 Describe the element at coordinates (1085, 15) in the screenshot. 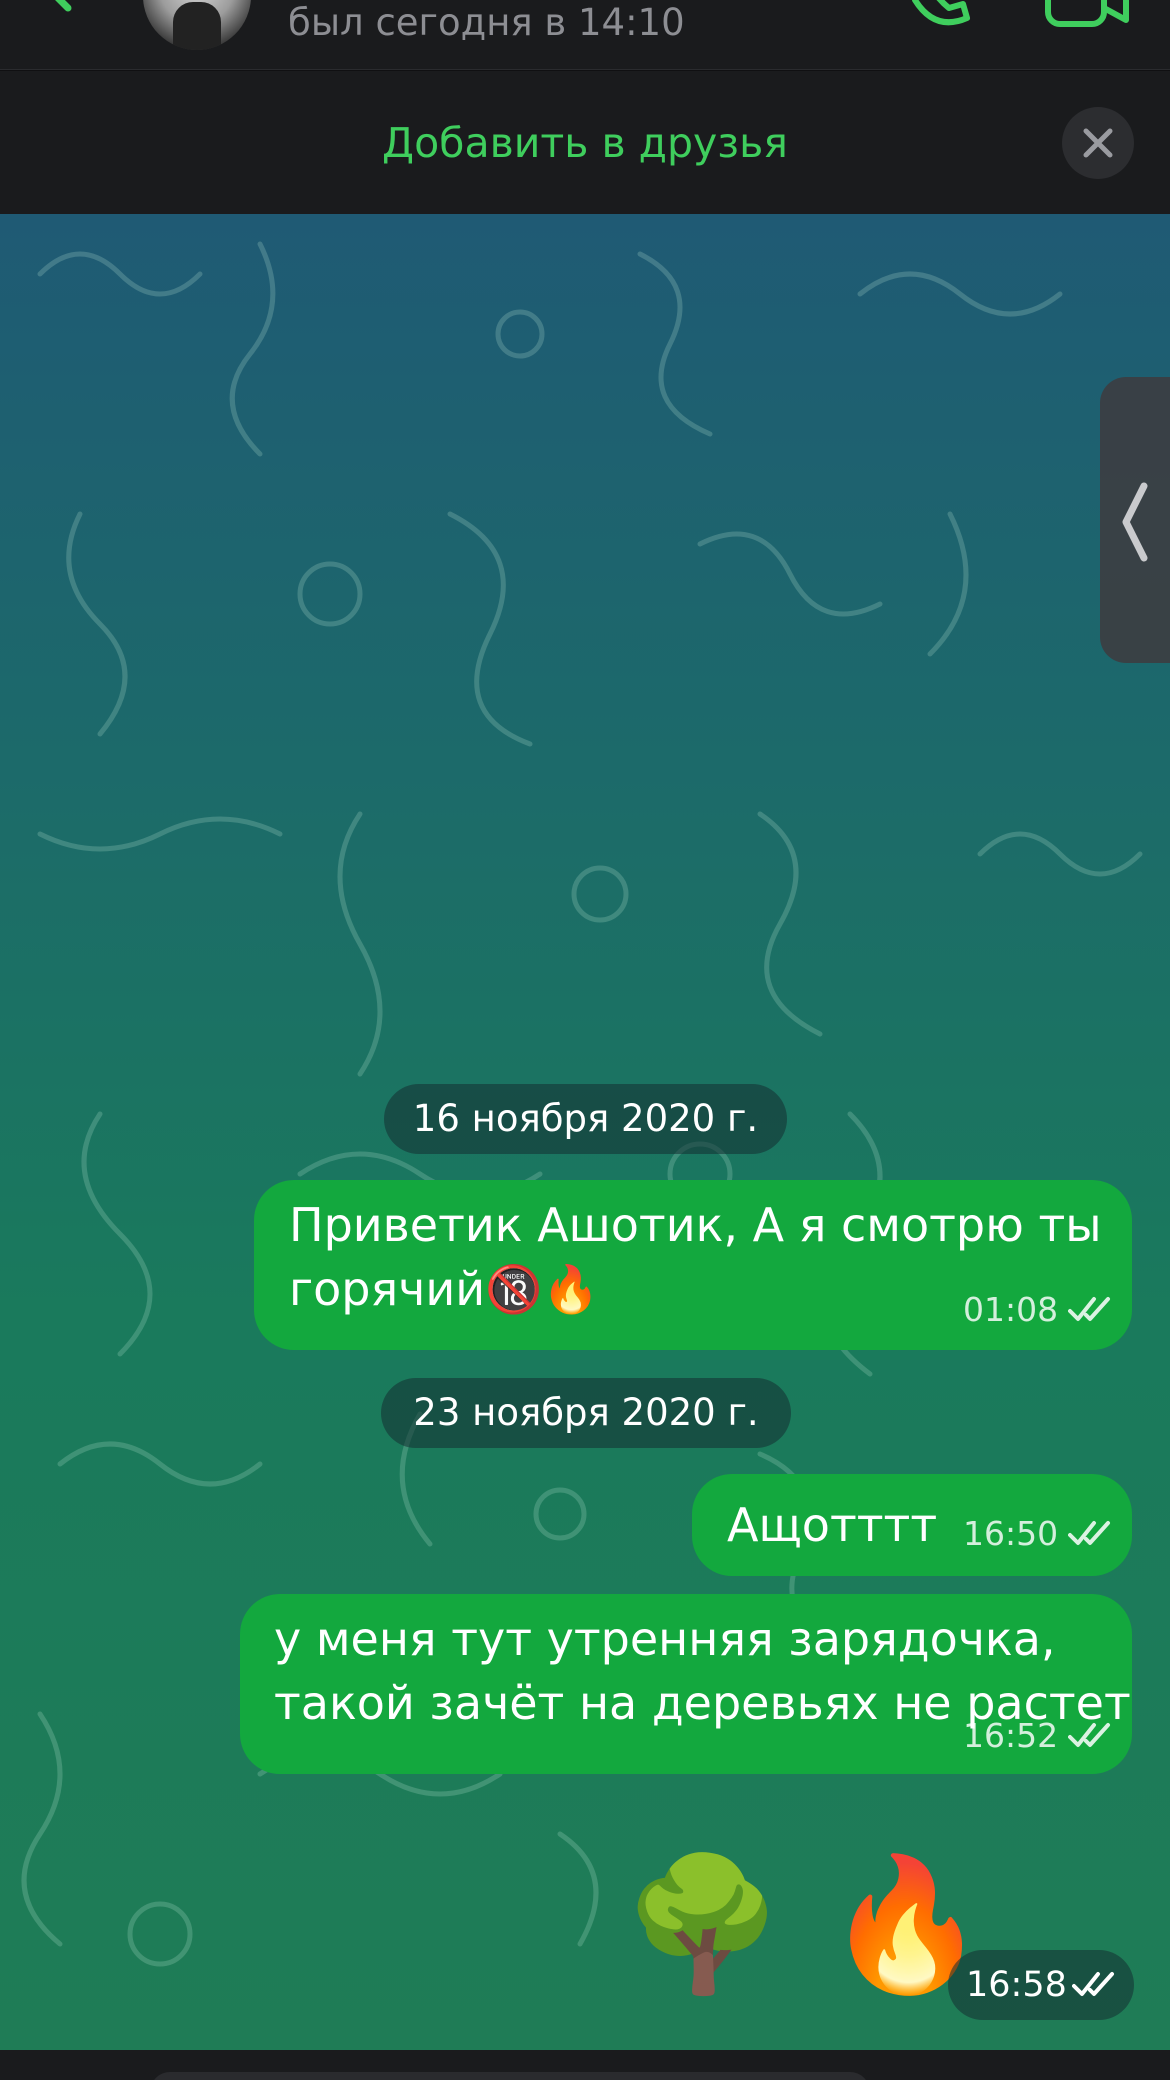

I see `video-camera-icon` at that location.